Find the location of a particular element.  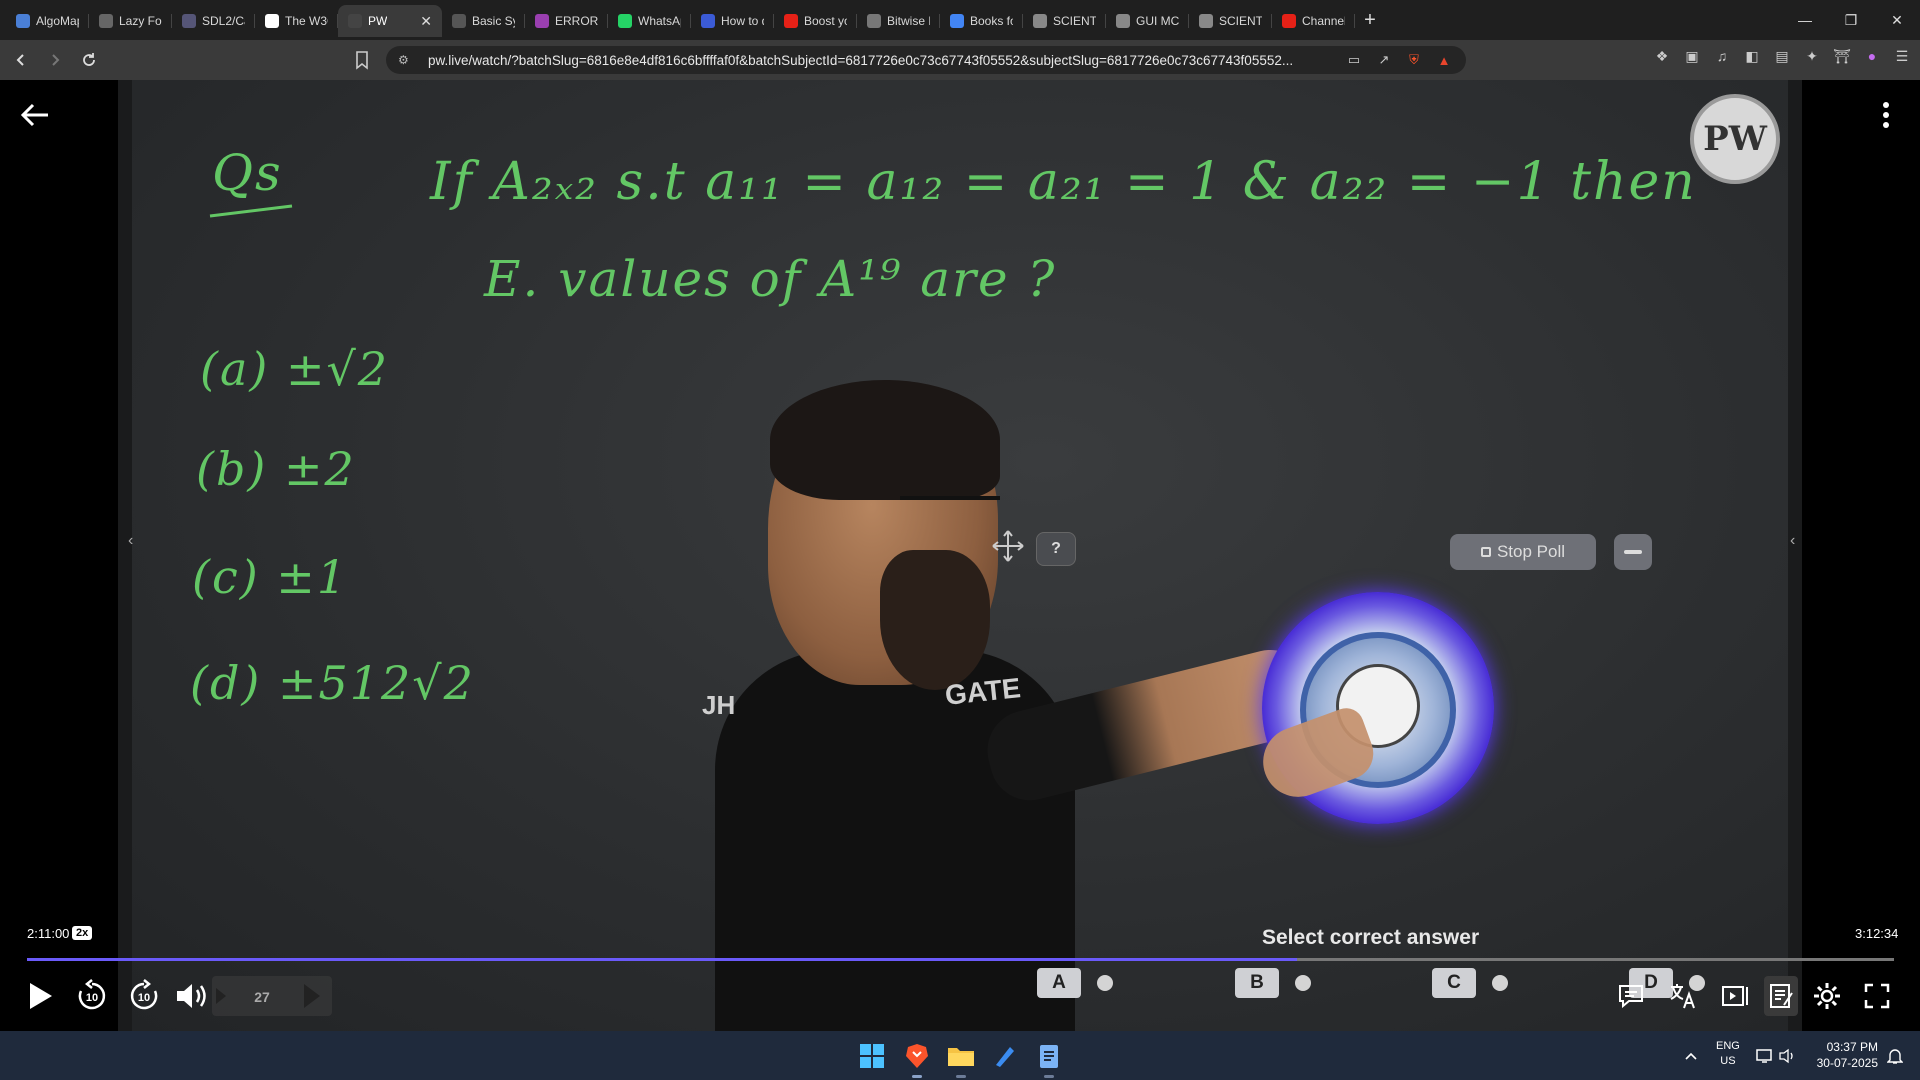

vpn-icon: ⛩ is located at coordinates (1842, 56).